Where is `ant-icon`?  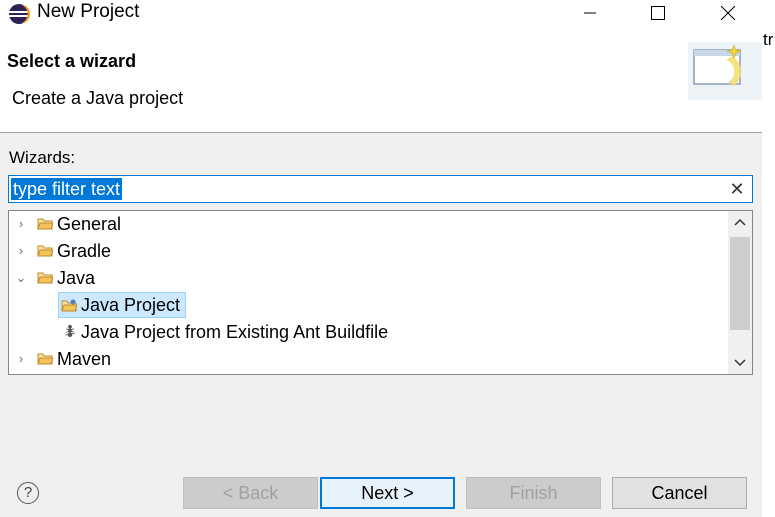 ant-icon is located at coordinates (70, 330).